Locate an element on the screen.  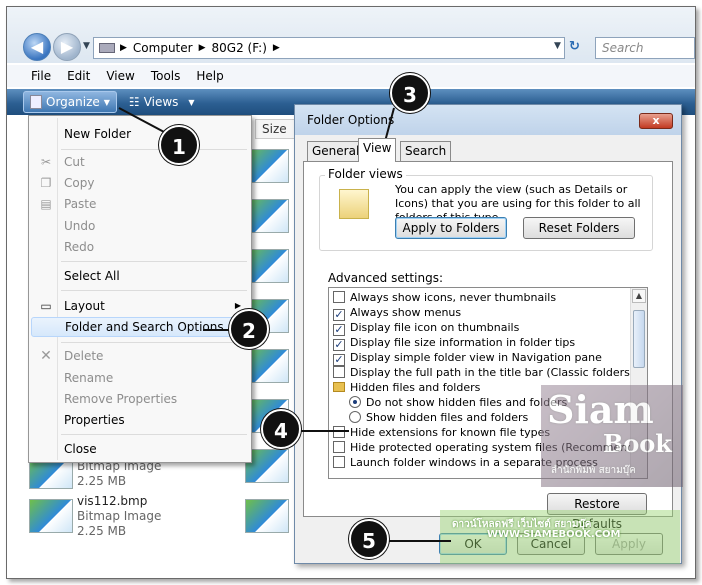
scroll-up-icon: ▲ is located at coordinates (639, 296).